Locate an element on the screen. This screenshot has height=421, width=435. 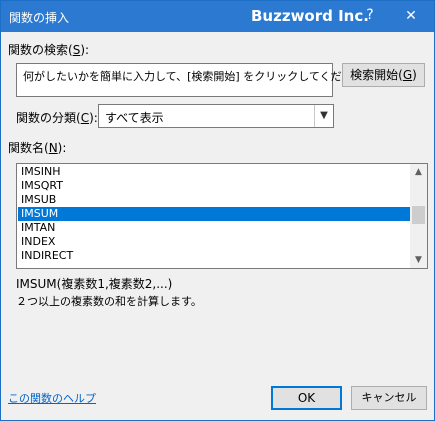
search-label: 関数の検索(S): is located at coordinates (49, 50).